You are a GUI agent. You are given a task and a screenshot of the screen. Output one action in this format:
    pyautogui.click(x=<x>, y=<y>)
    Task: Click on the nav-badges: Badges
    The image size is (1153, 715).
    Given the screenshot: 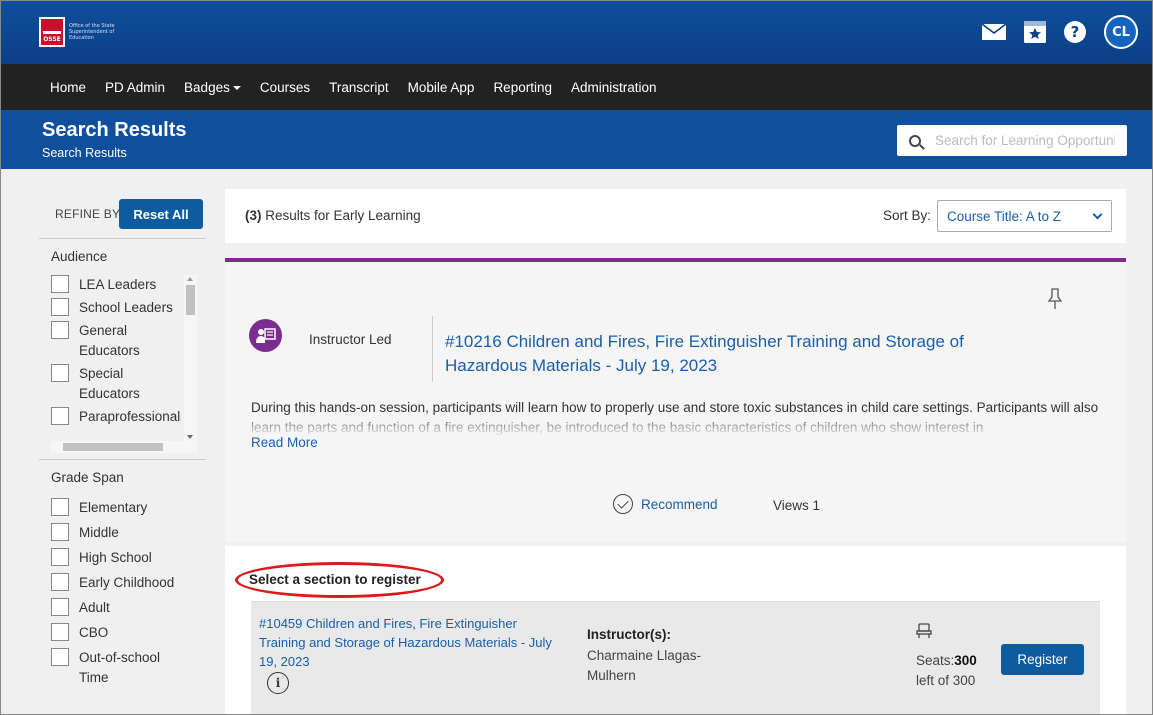 What is the action you would take?
    pyautogui.click(x=212, y=87)
    